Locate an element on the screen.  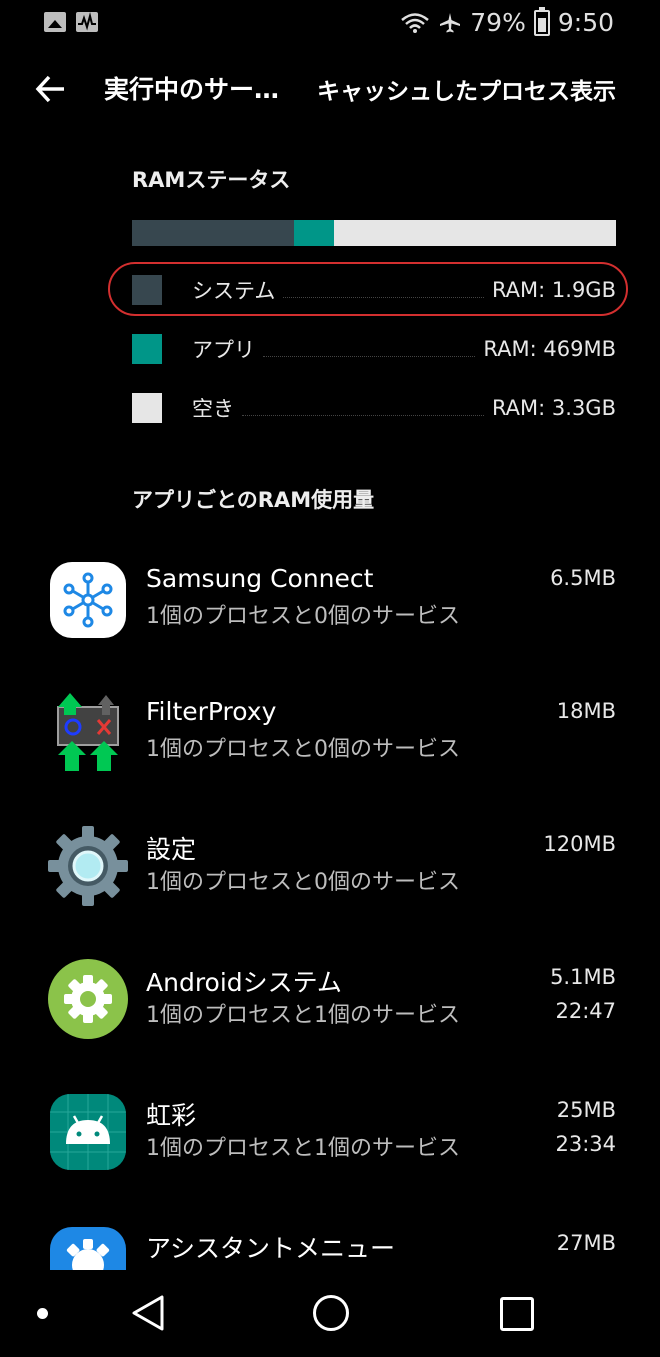
app-row-android-system: Androidシステム 1個のプロセスと1個のサービス 5.1MB 22:47 is located at coordinates (330, 1009).